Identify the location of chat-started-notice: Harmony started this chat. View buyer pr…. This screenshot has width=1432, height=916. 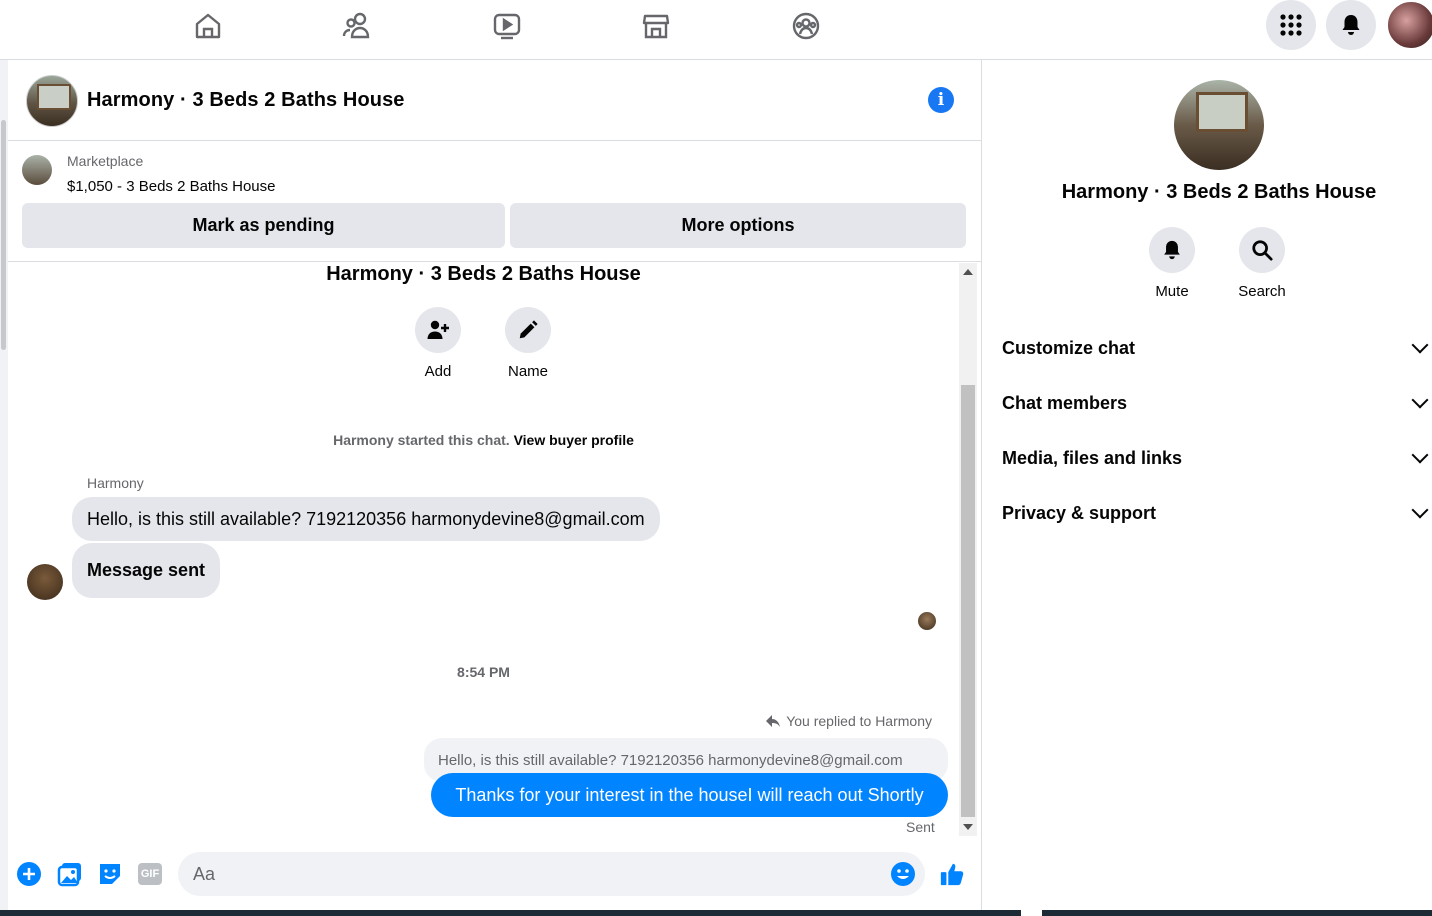
(483, 440).